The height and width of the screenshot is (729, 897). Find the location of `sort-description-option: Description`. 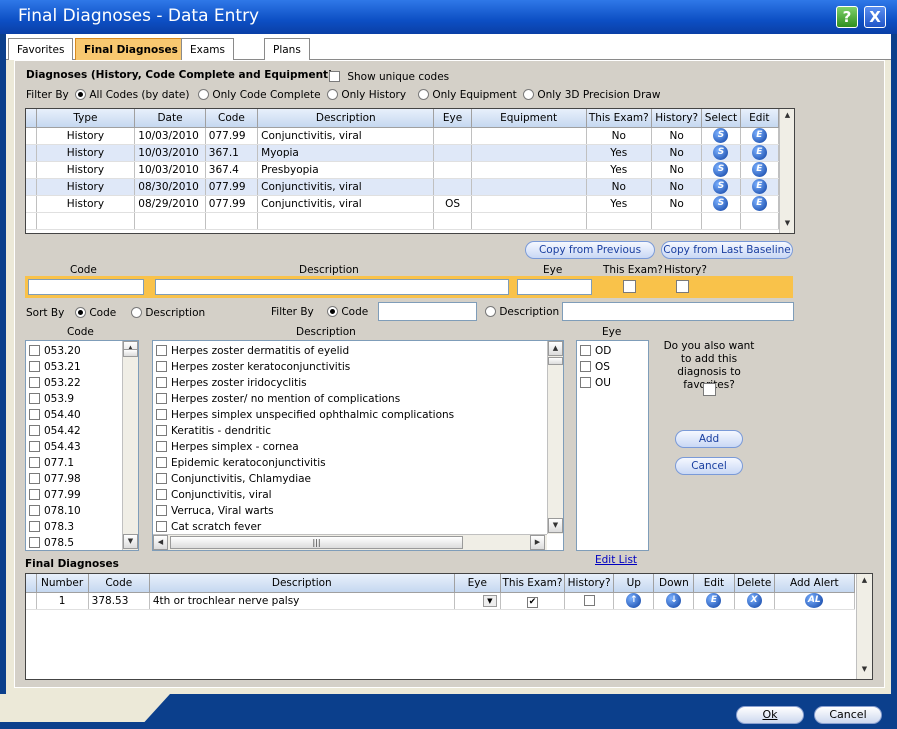

sort-description-option: Description is located at coordinates (168, 313).